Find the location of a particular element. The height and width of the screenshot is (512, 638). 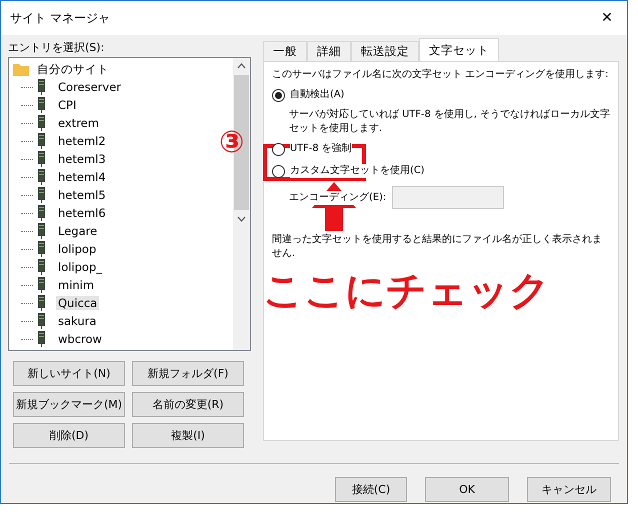

site-action-button: 新しいサイト(N) is located at coordinates (69, 373).